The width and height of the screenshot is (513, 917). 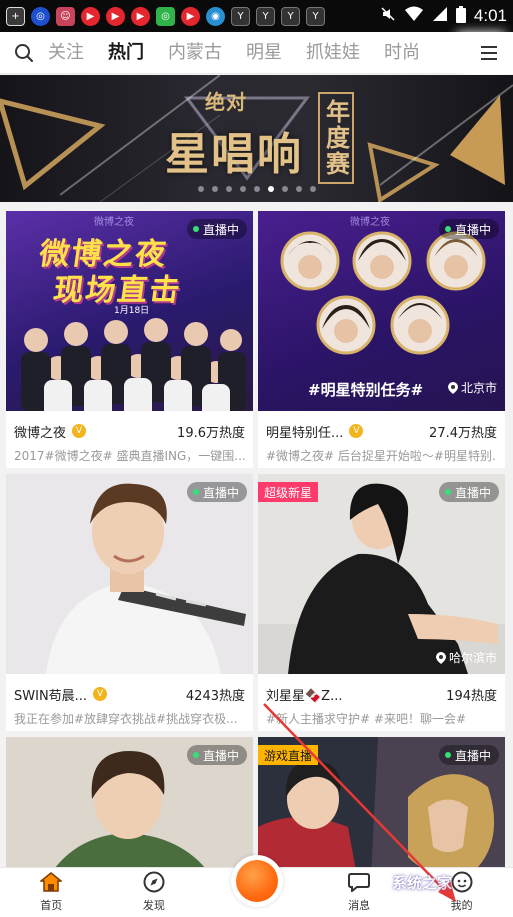 I want to click on heat-count: 27.4万热度, so click(x=463, y=433).